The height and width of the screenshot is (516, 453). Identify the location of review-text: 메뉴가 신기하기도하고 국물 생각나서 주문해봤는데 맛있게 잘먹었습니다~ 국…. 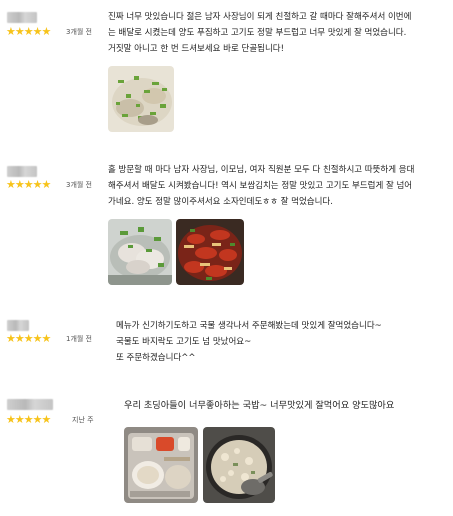
(249, 342).